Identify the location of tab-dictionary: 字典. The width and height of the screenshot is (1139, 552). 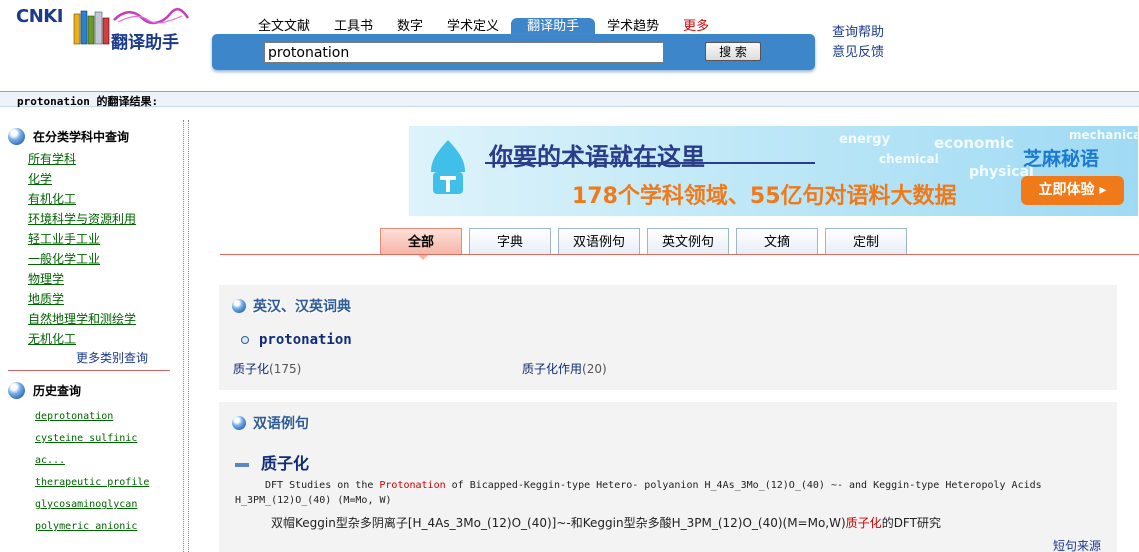
(510, 241).